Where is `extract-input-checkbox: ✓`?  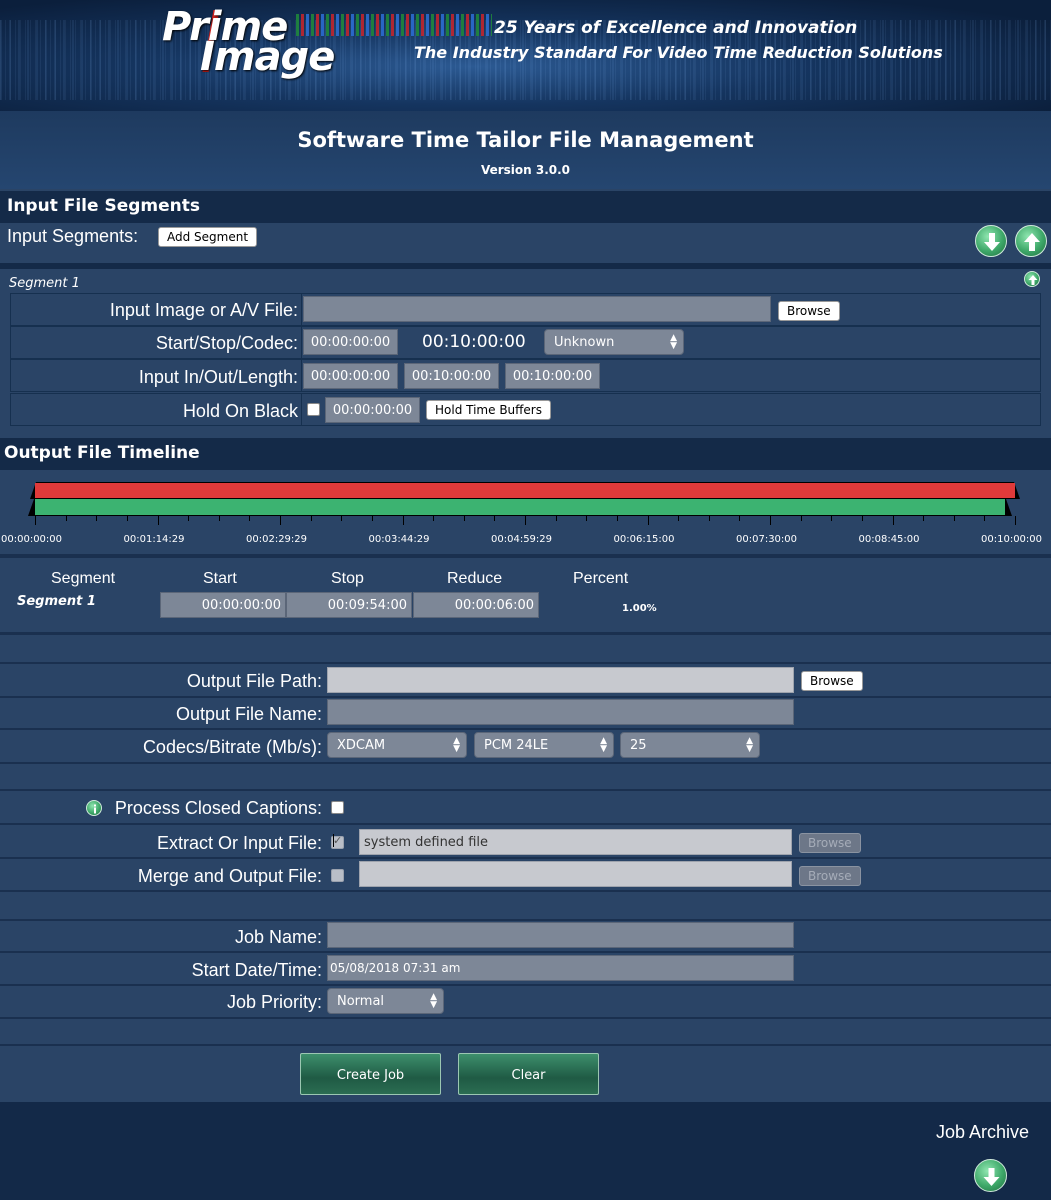 extract-input-checkbox: ✓ is located at coordinates (337, 841).